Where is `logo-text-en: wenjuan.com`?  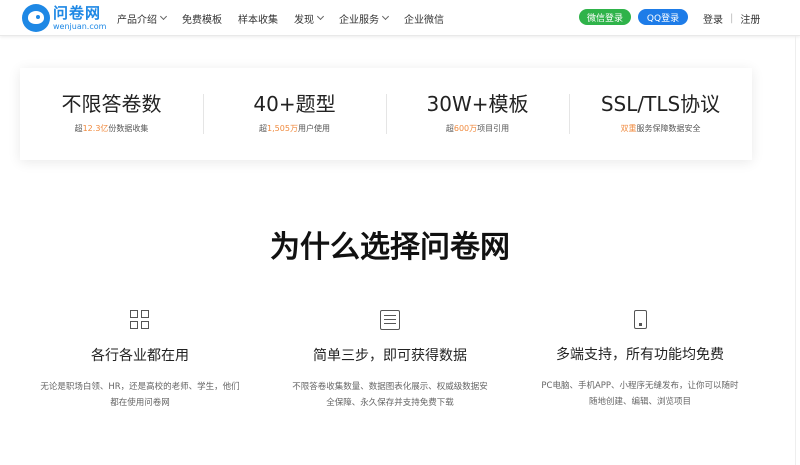 logo-text-en: wenjuan.com is located at coordinates (80, 26).